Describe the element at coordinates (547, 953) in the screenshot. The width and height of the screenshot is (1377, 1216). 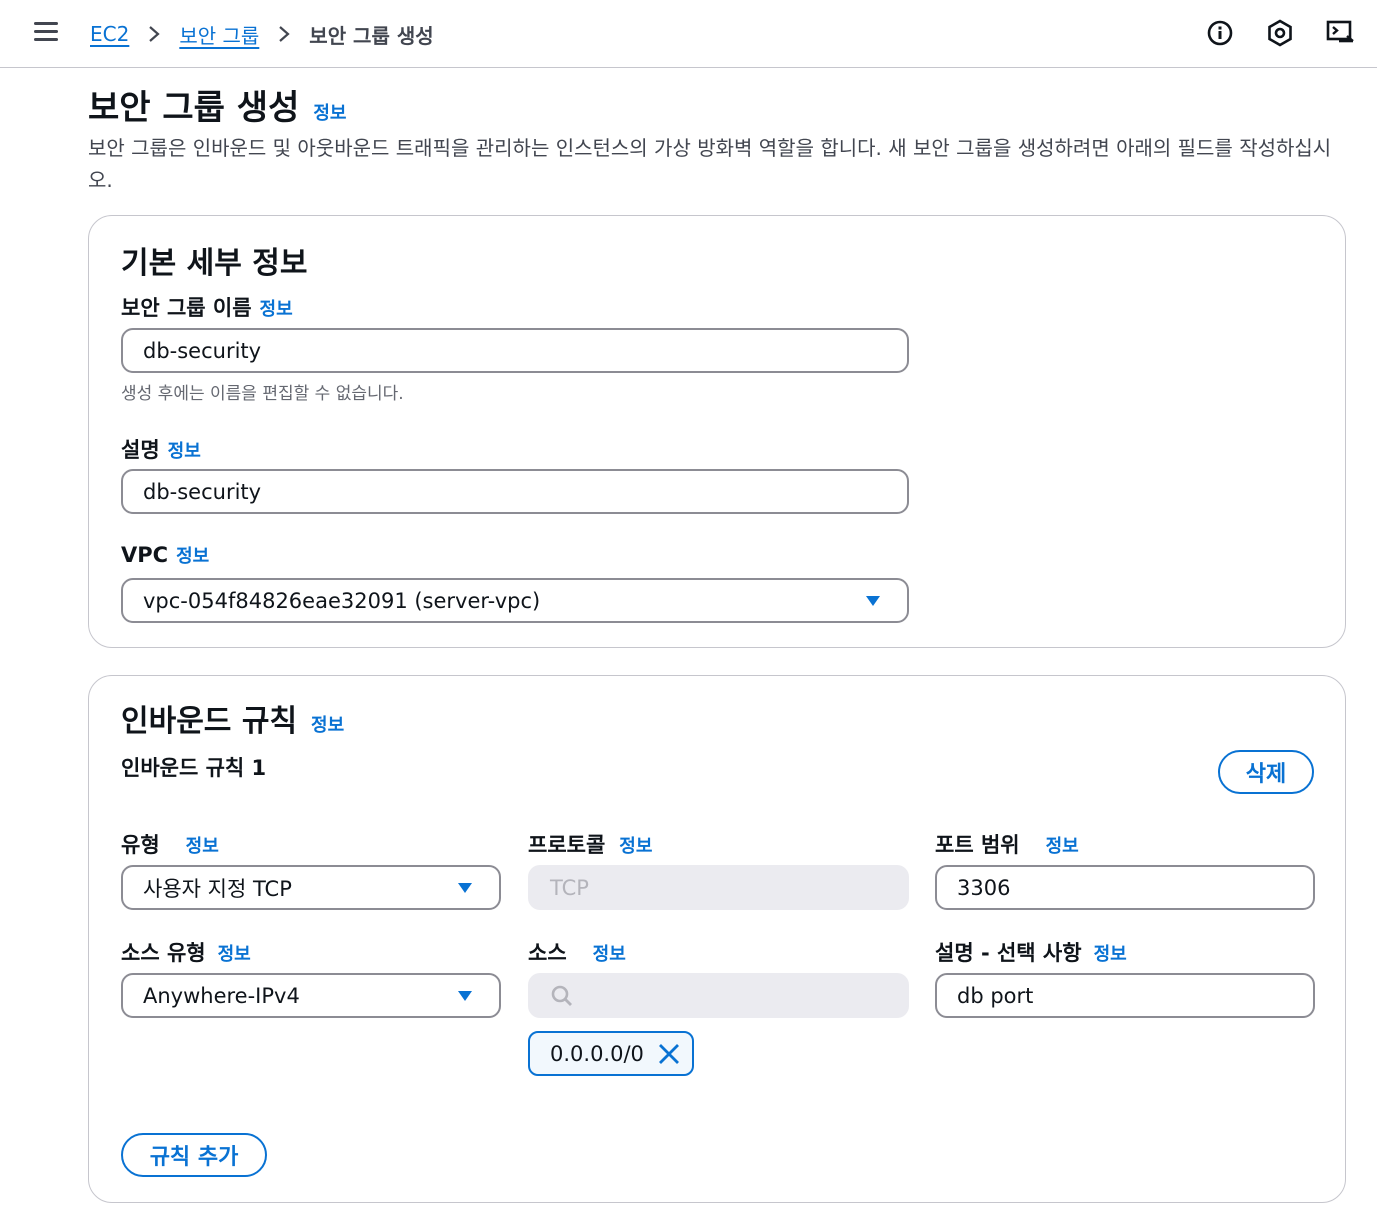
I see `source-label-text: 소스` at that location.